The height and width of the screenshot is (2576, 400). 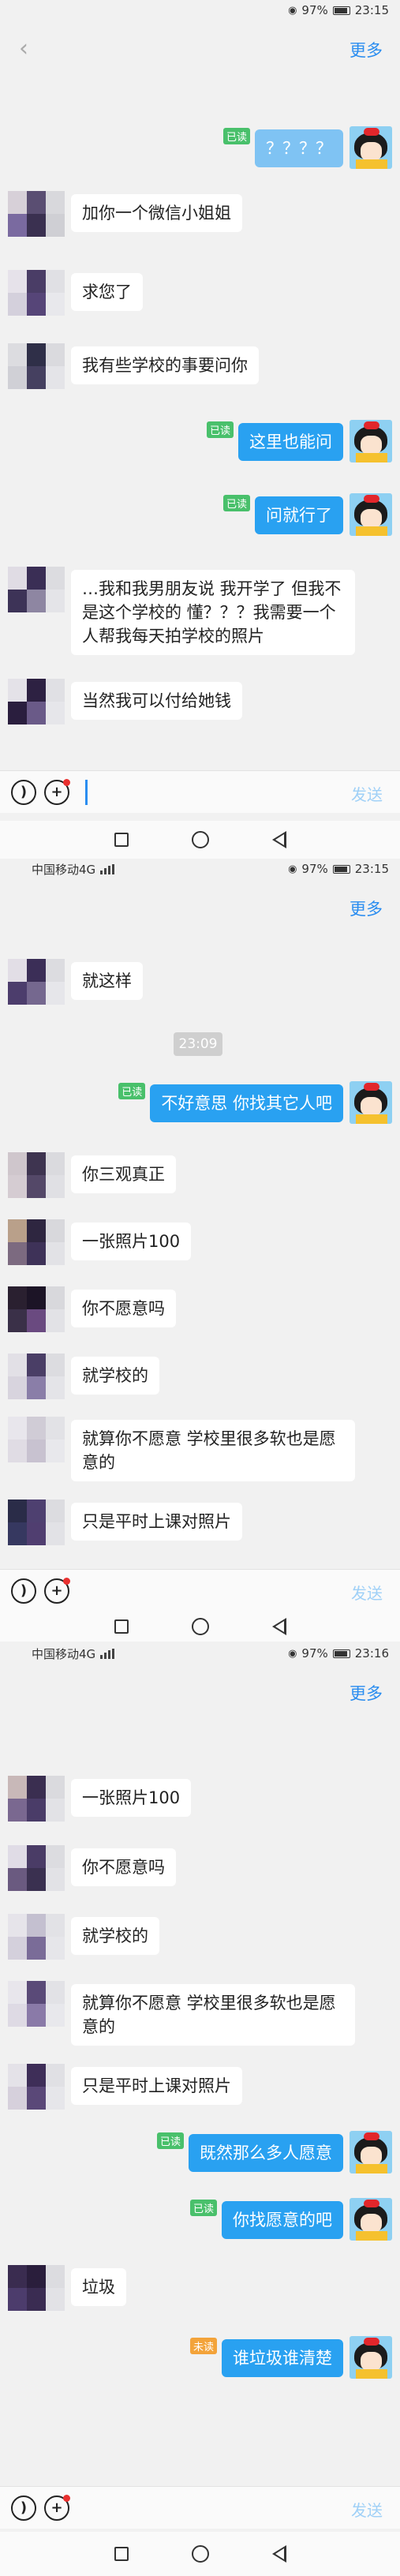 What do you see at coordinates (157, 213) in the screenshot?
I see `message-bubble: 加你一个微信小姐姐` at bounding box center [157, 213].